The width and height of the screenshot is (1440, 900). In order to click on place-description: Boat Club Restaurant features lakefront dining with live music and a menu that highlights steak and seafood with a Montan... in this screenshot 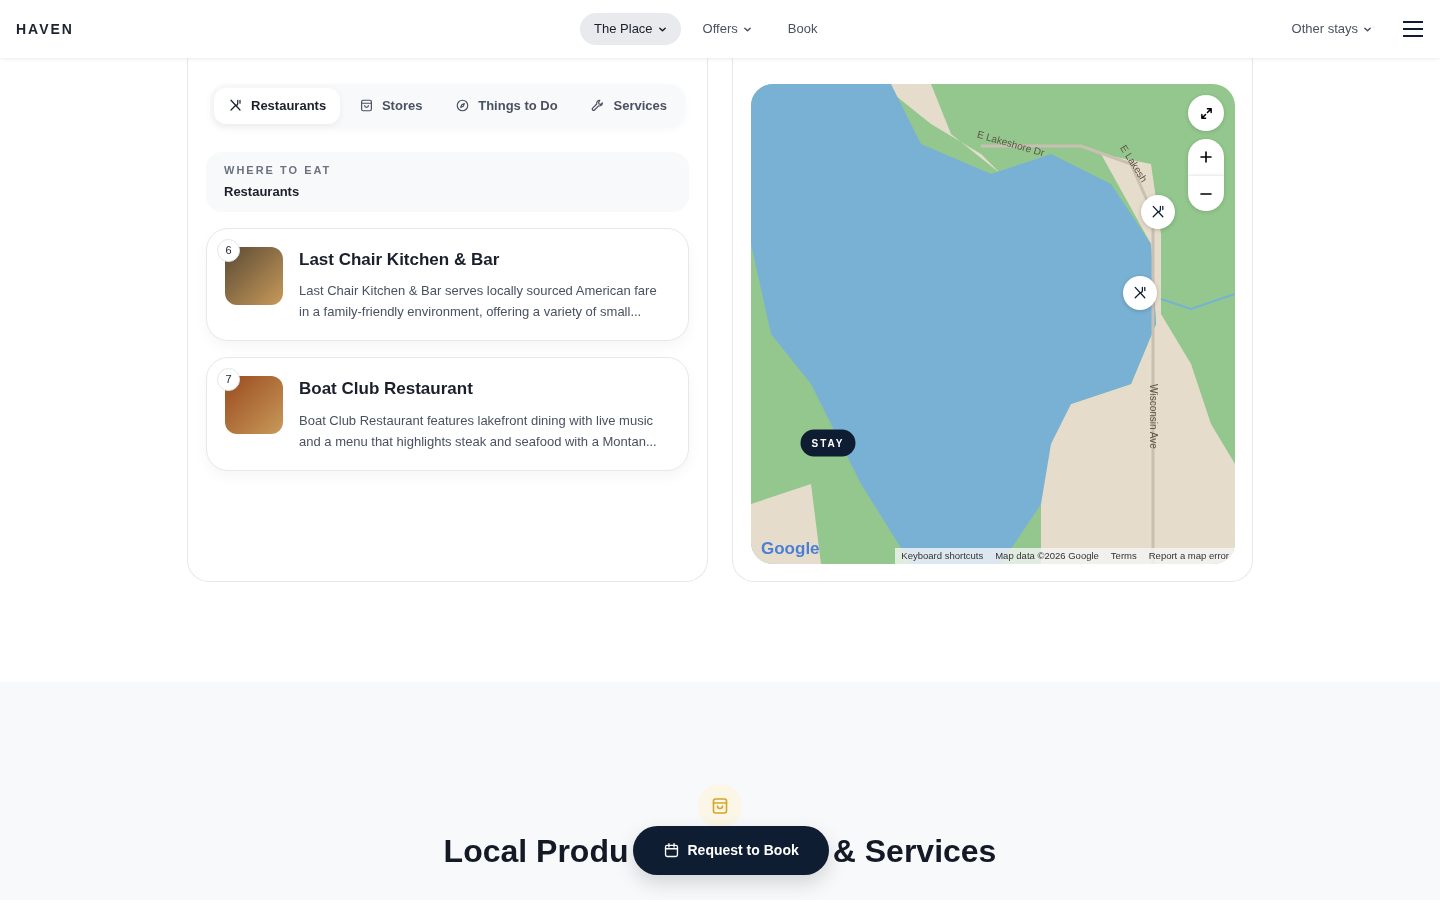, I will do `click(478, 431)`.